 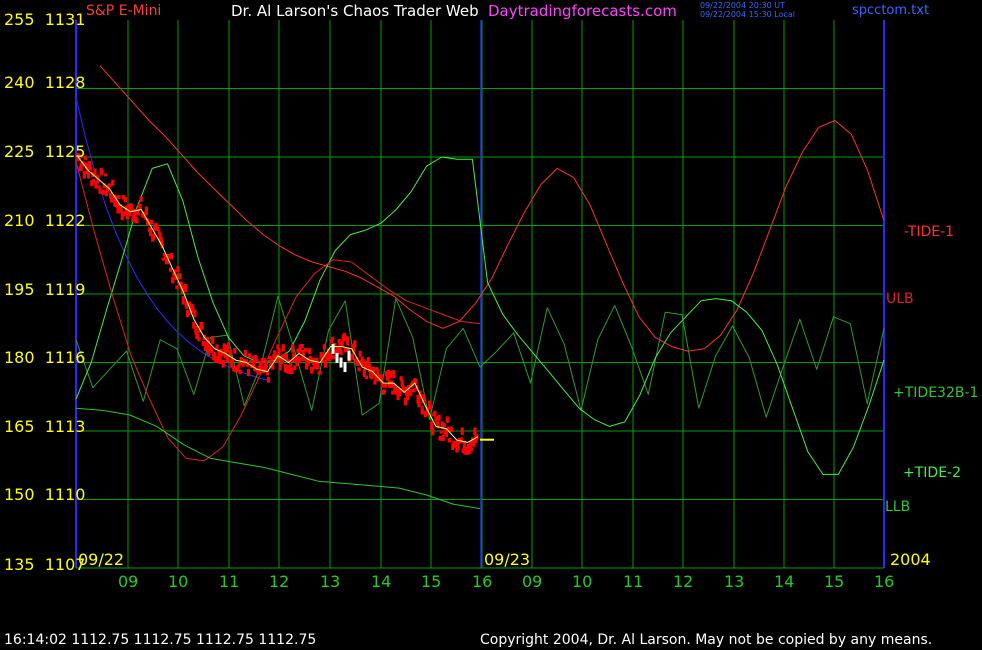 I want to click on series-label: +TIDE-2, so click(x=932, y=473).